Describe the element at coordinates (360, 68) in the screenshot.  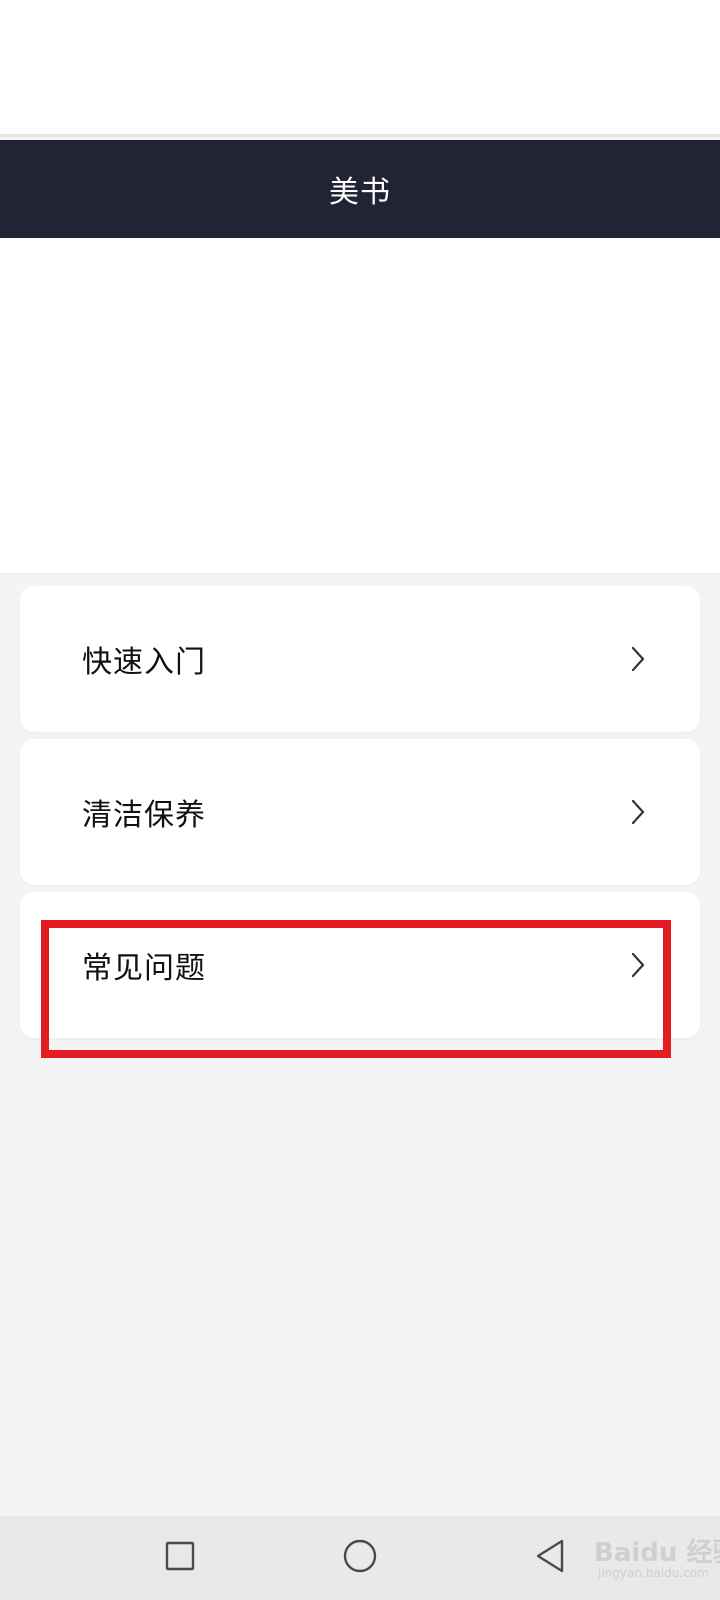
I see `status-bar-area` at that location.